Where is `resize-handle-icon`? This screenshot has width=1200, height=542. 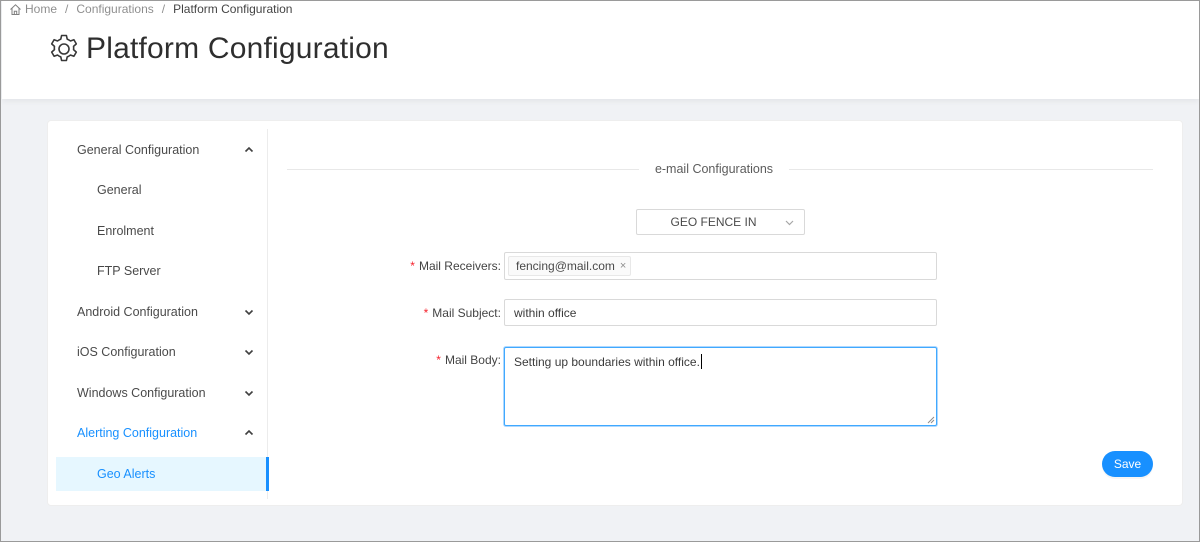 resize-handle-icon is located at coordinates (930, 419).